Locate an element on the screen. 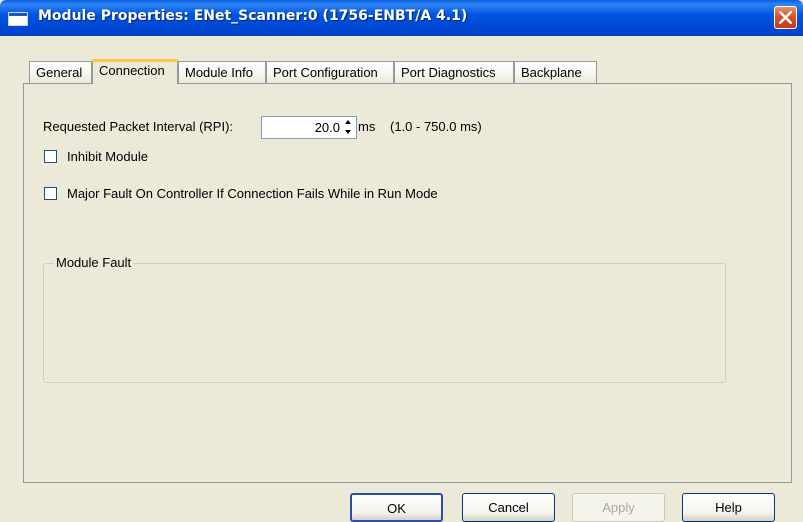 This screenshot has height=522, width=803. rpi-range: (1.0 - 750.0 ms) is located at coordinates (436, 126).